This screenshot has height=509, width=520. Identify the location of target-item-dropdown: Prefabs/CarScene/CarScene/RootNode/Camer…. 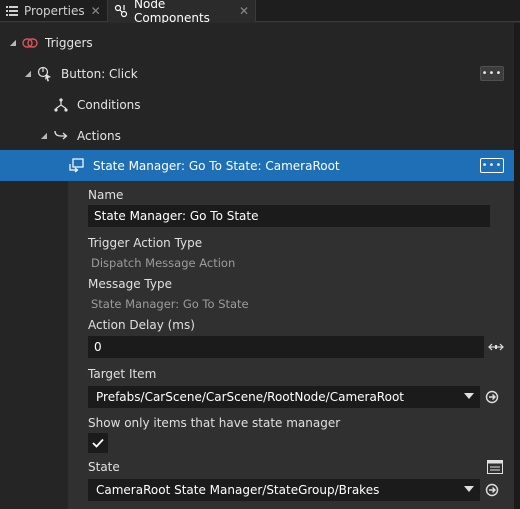
(284, 397).